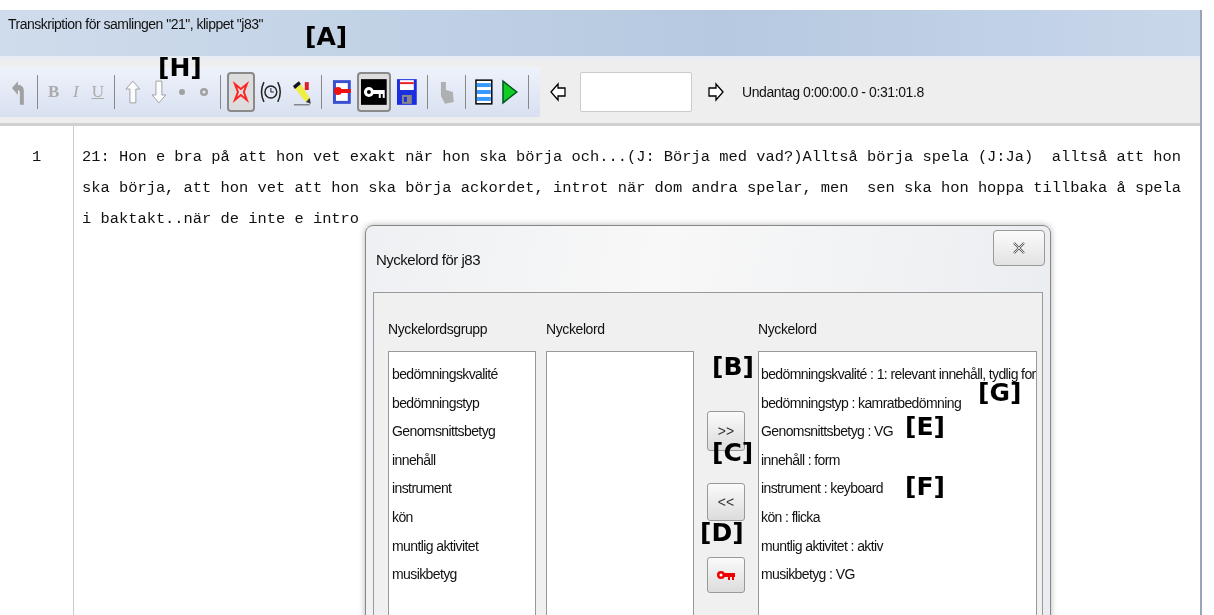  I want to click on list-item: bedömningstyp, so click(436, 403).